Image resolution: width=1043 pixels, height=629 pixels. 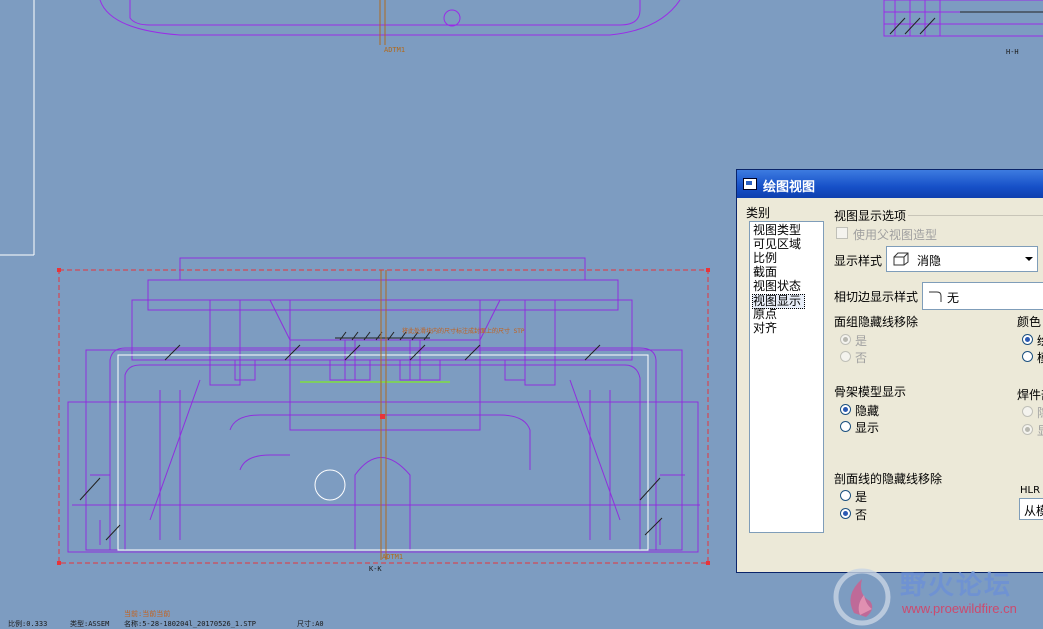 I want to click on display-style-value: 消隐, so click(x=929, y=261).